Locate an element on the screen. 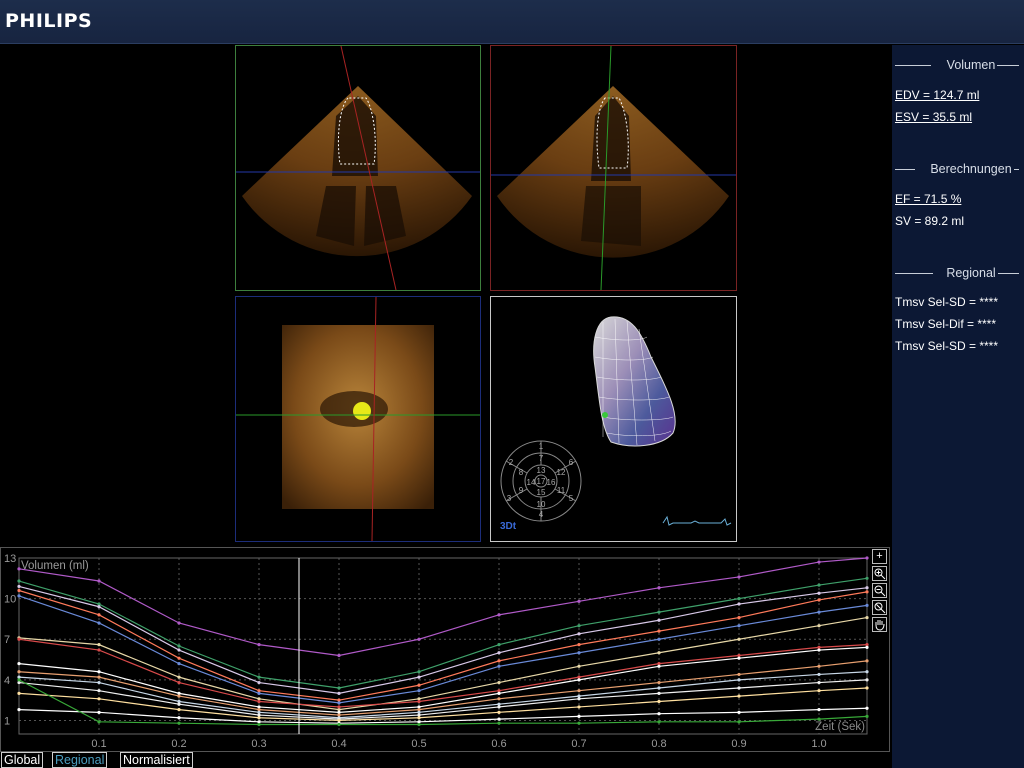 This screenshot has width=1024, height=768. x-tick-label: 0.8 is located at coordinates (658, 744).